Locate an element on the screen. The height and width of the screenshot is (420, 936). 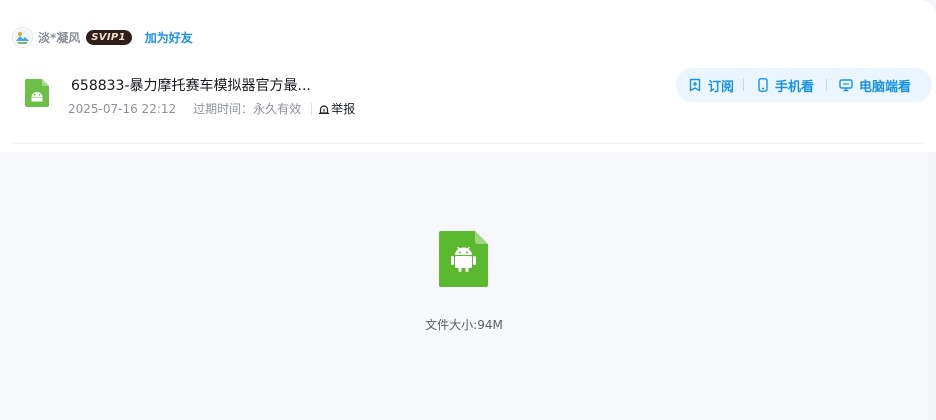
avatar-image-icon is located at coordinates (22, 37).